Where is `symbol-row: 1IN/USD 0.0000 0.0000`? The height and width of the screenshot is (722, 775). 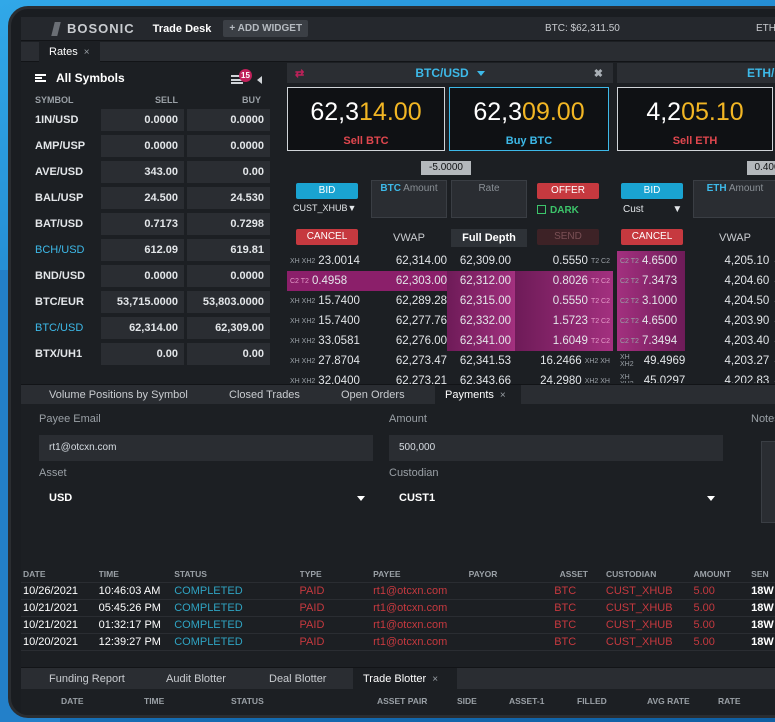
symbol-row: 1IN/USD 0.0000 0.0000 is located at coordinates (152, 120).